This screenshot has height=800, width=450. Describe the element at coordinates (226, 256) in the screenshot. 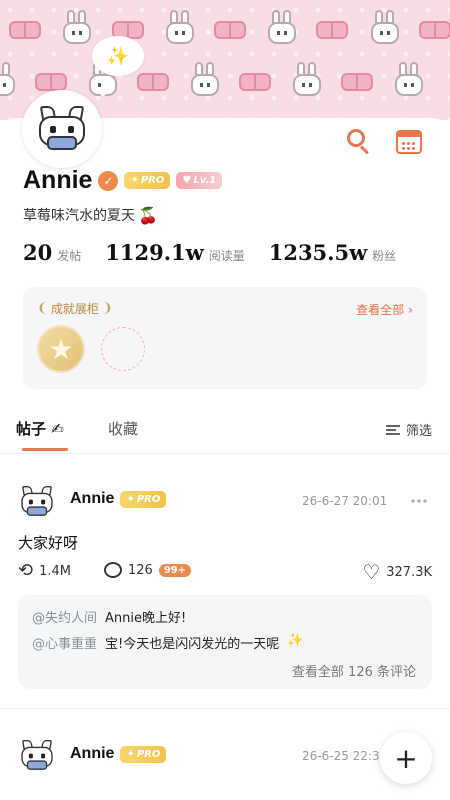

I see `stat-label: 阅读量` at that location.